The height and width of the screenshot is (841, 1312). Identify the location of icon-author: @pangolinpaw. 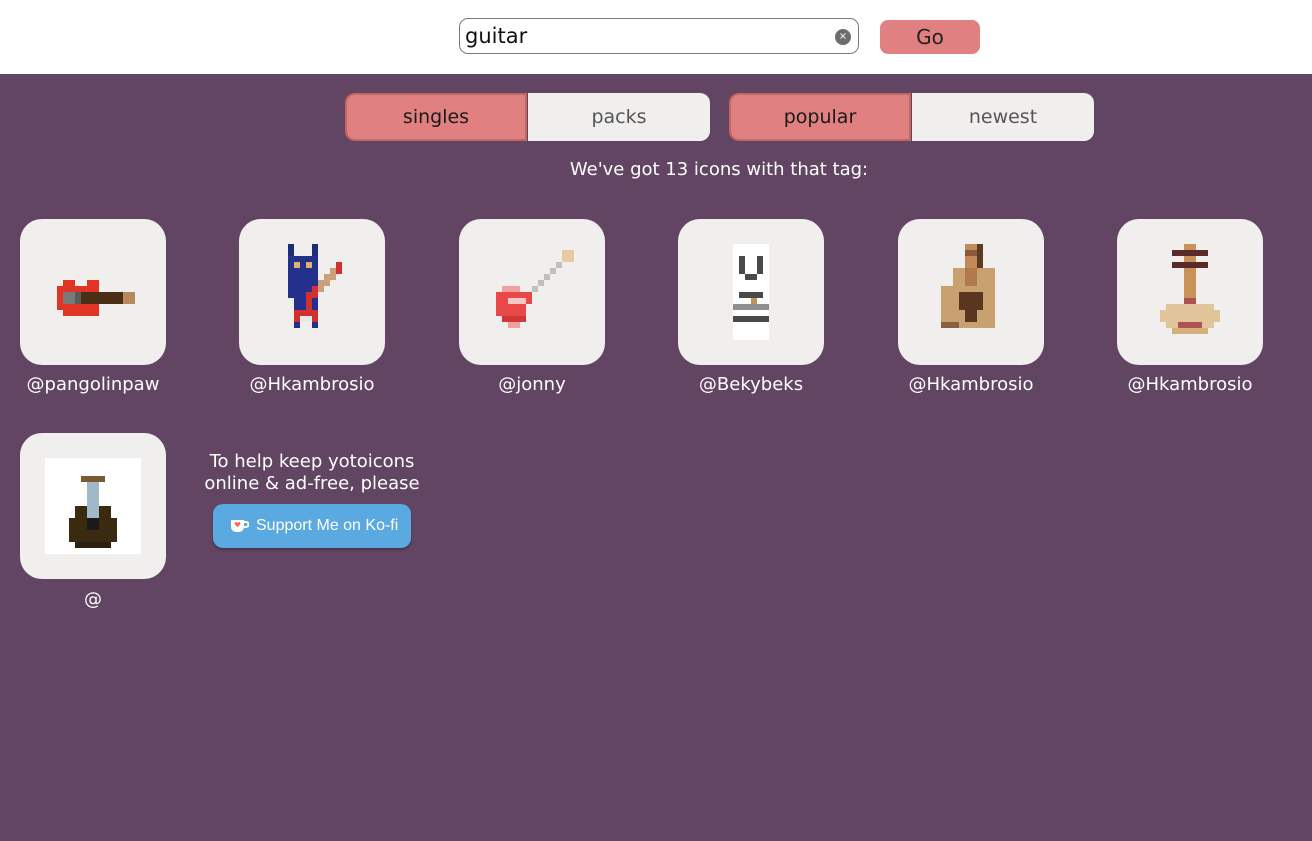
(96, 384).